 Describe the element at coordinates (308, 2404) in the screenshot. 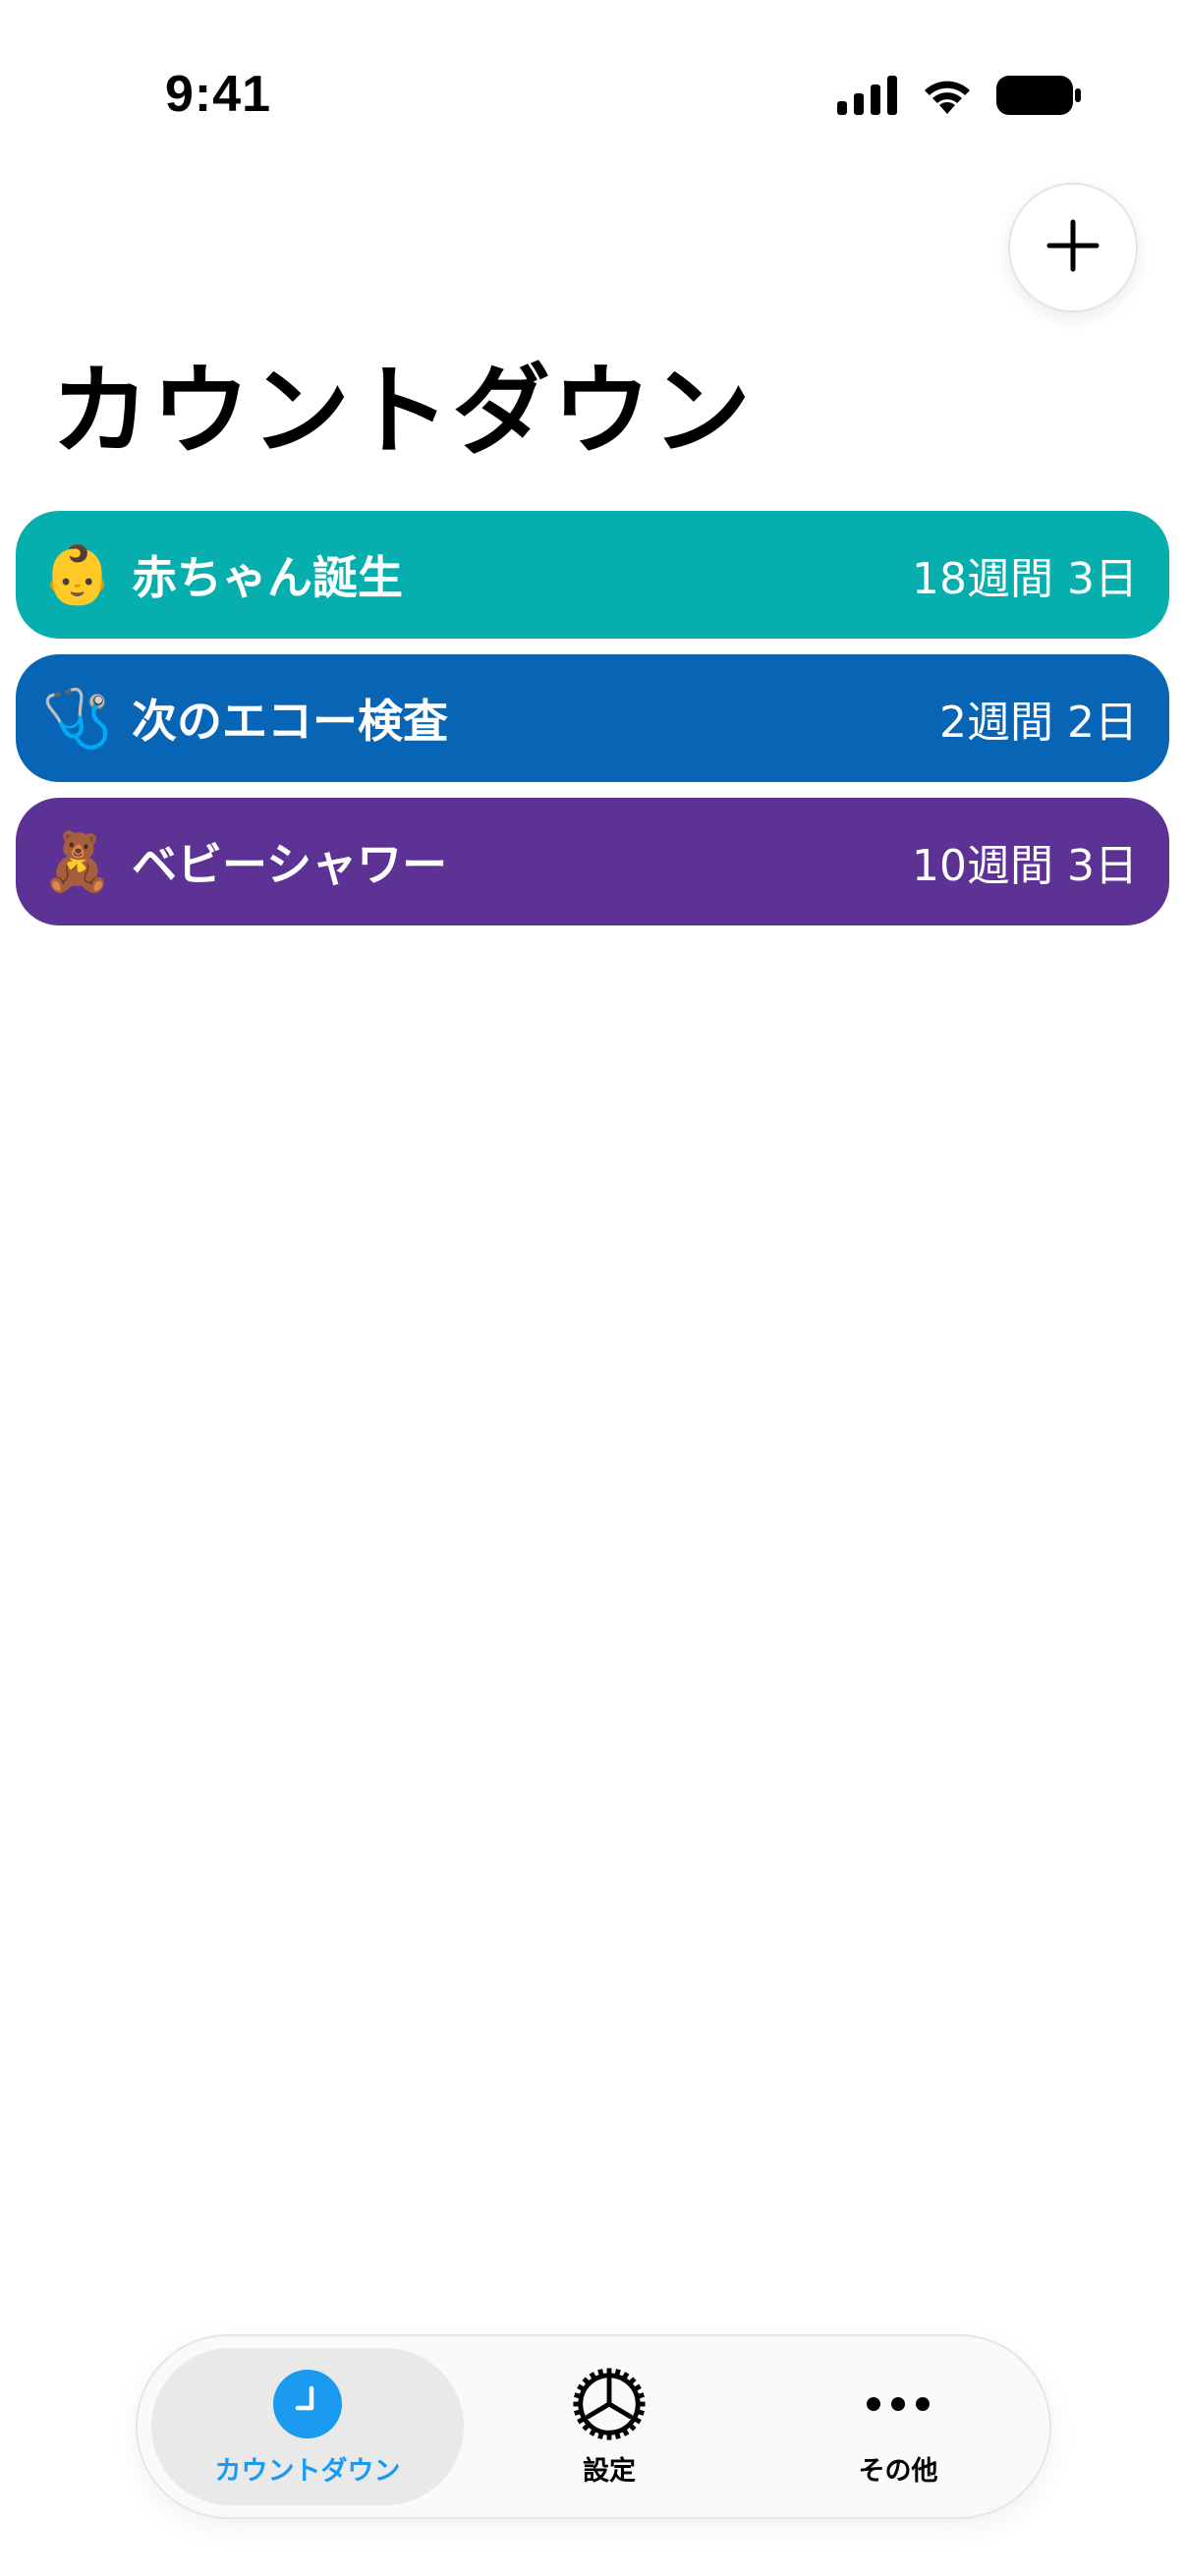

I see `clock-icon` at that location.